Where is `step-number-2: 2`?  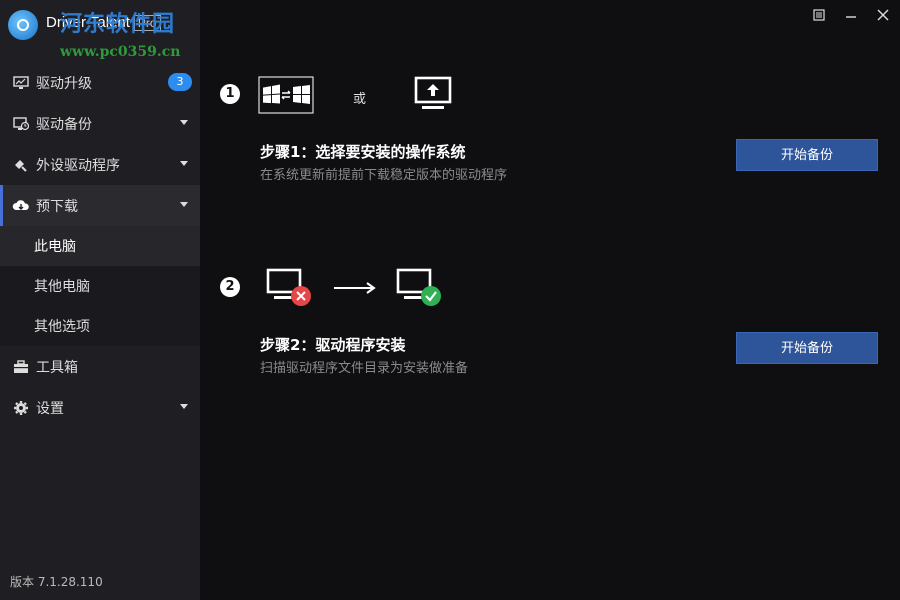 step-number-2: 2 is located at coordinates (230, 287).